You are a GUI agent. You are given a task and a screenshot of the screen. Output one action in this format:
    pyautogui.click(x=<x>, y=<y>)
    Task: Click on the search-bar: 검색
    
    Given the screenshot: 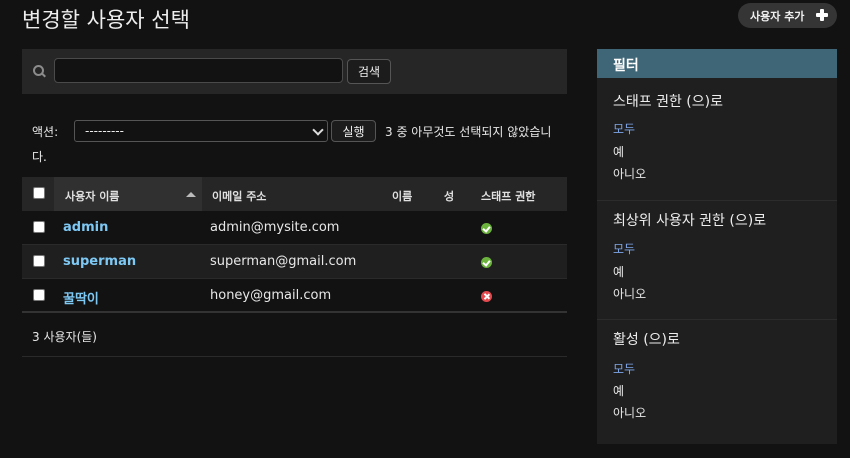 What is the action you would take?
    pyautogui.click(x=294, y=71)
    